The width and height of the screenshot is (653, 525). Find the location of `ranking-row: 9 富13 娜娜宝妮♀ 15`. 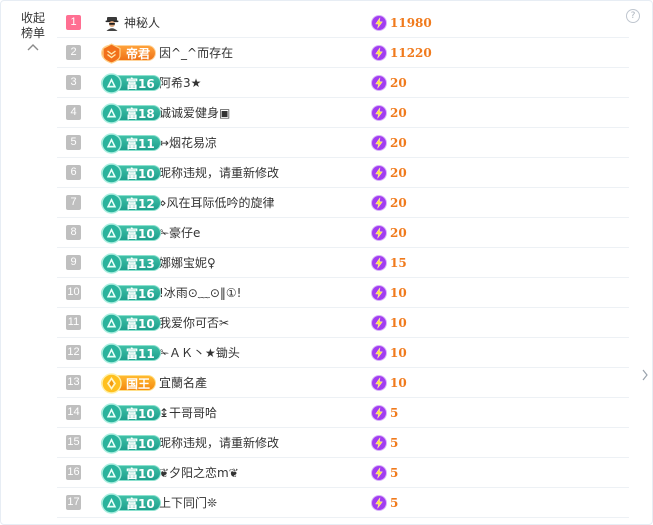

ranking-row: 9 富13 娜娜宝妮♀ 15 is located at coordinates (343, 263).